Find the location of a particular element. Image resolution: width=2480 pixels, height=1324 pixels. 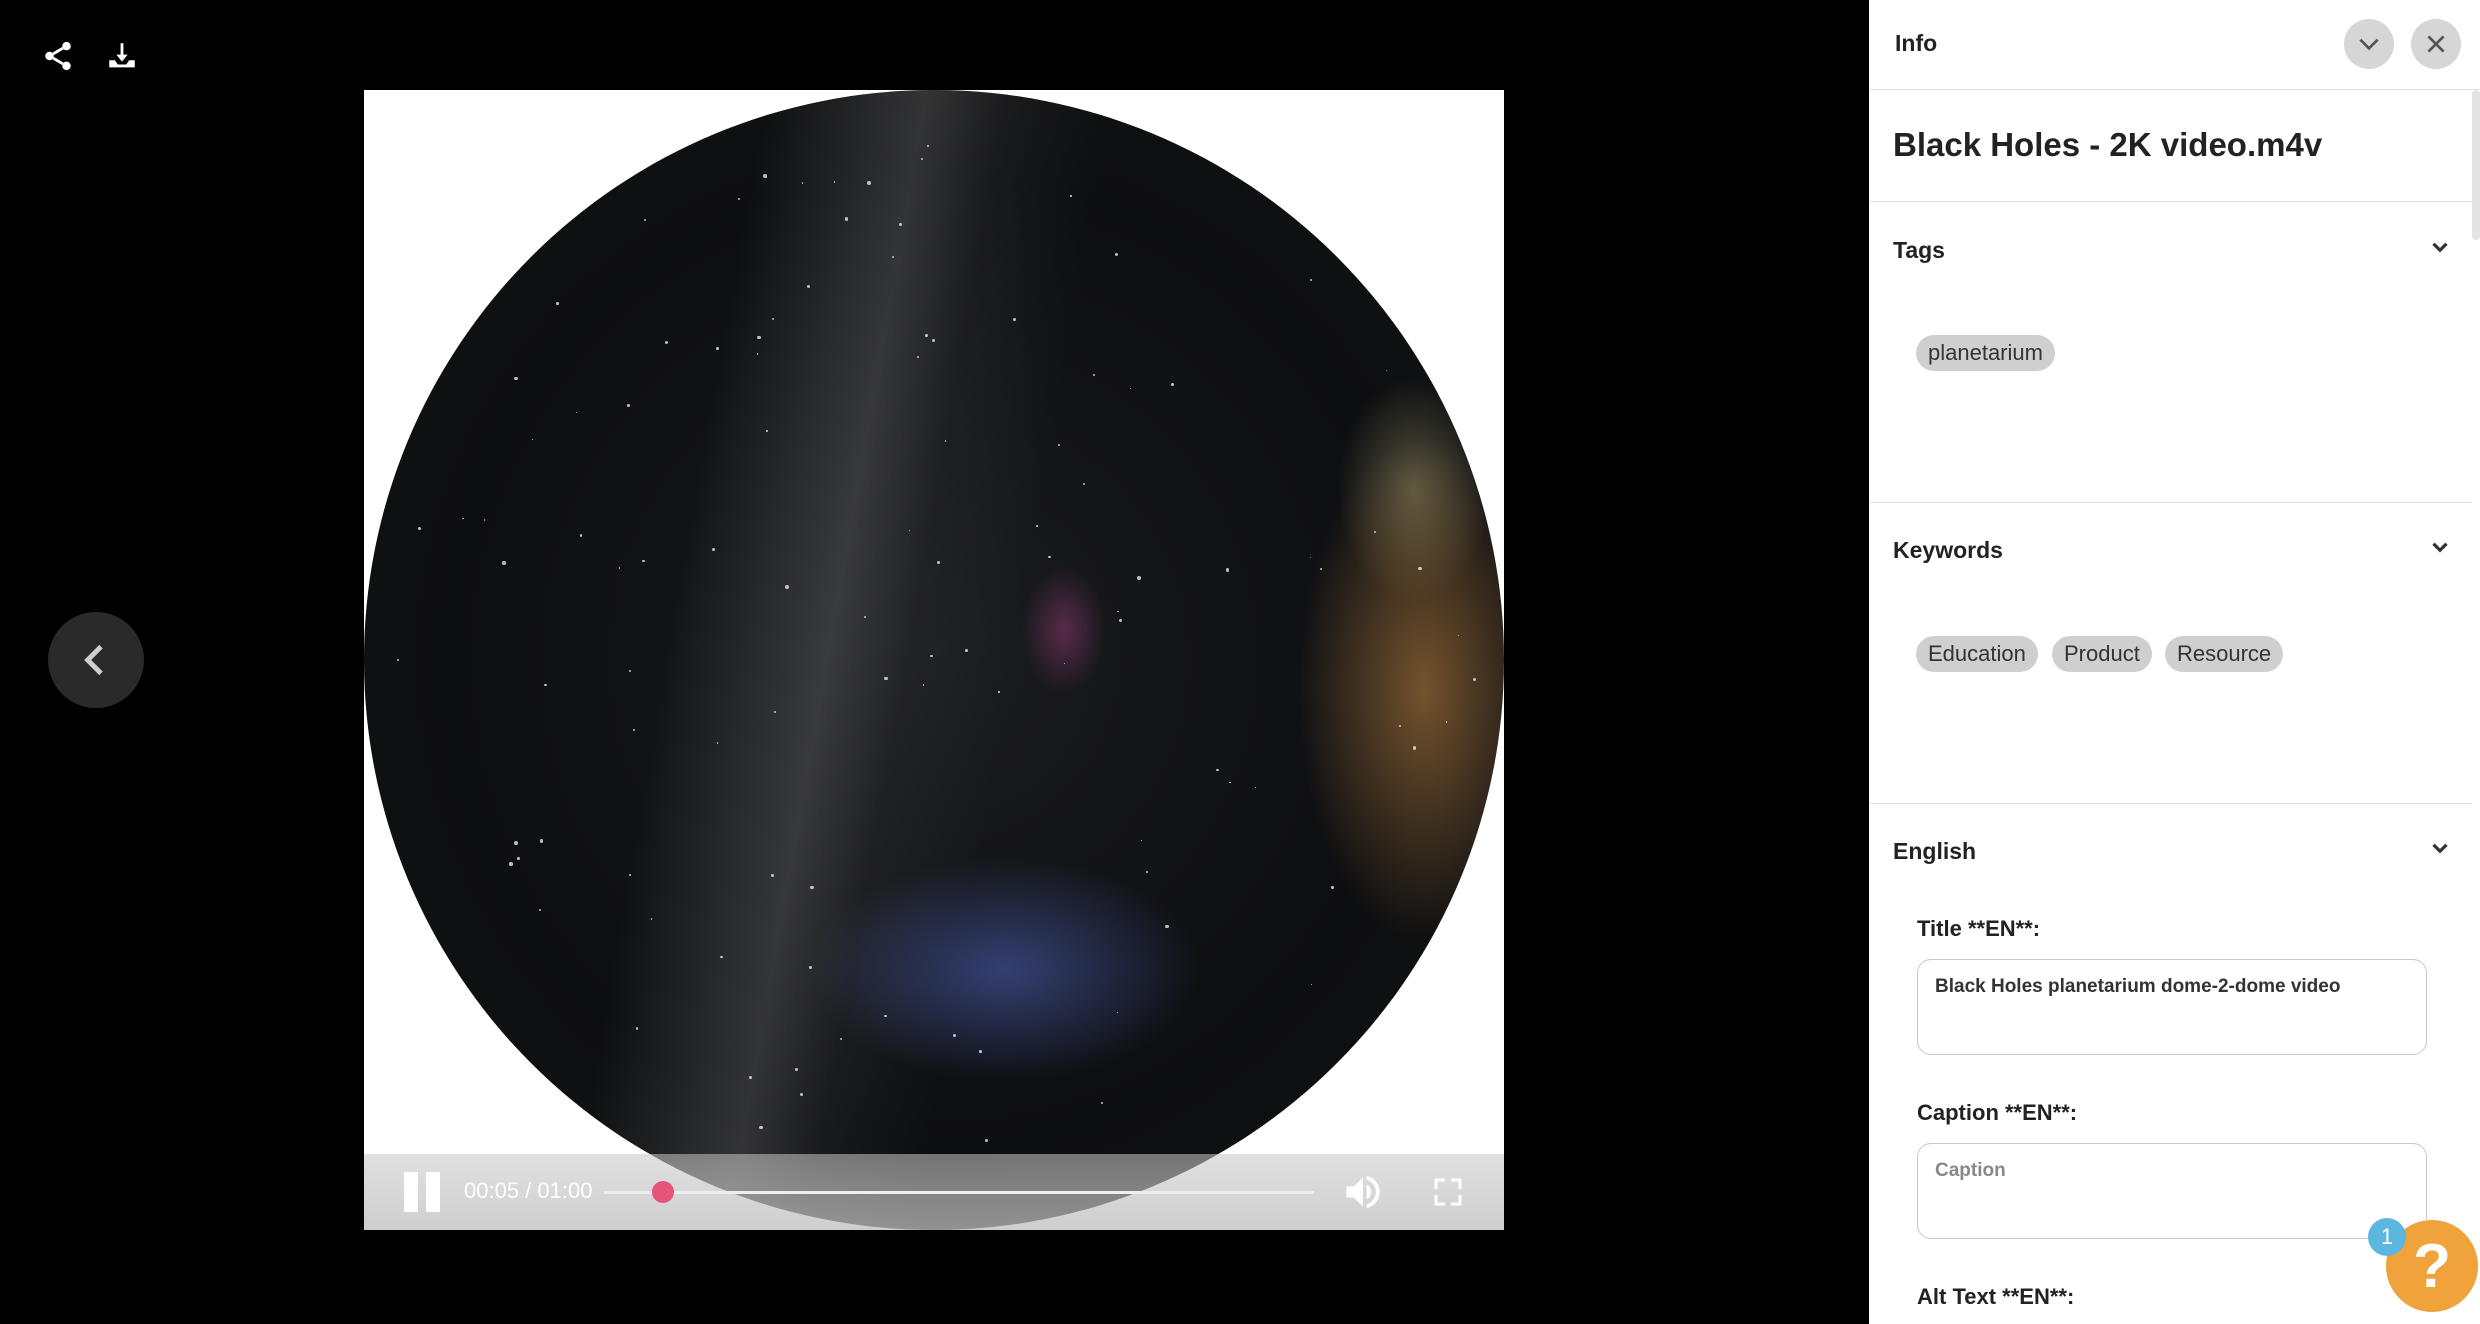

english-section-title: English is located at coordinates (1934, 851).